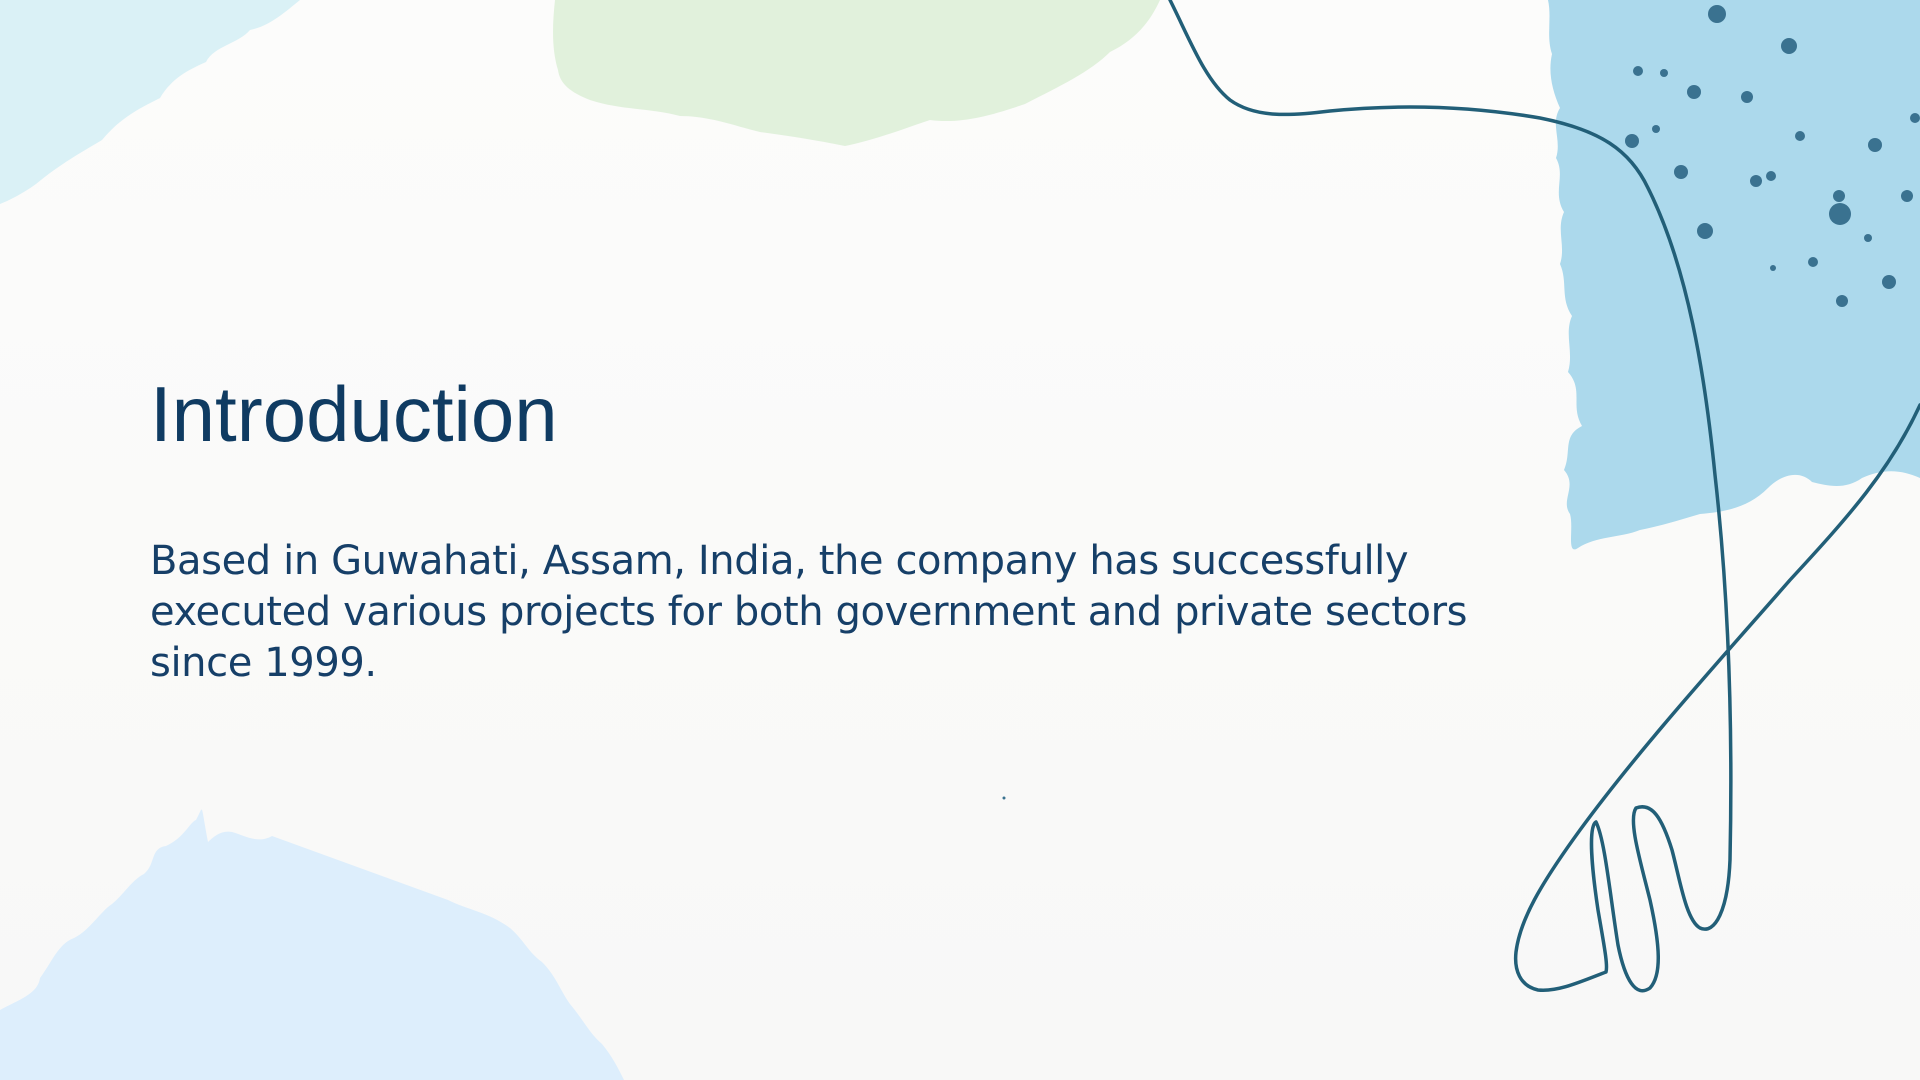 This screenshot has width=1920, height=1080. Describe the element at coordinates (354, 414) in the screenshot. I see `slide-title: Introduction` at that location.